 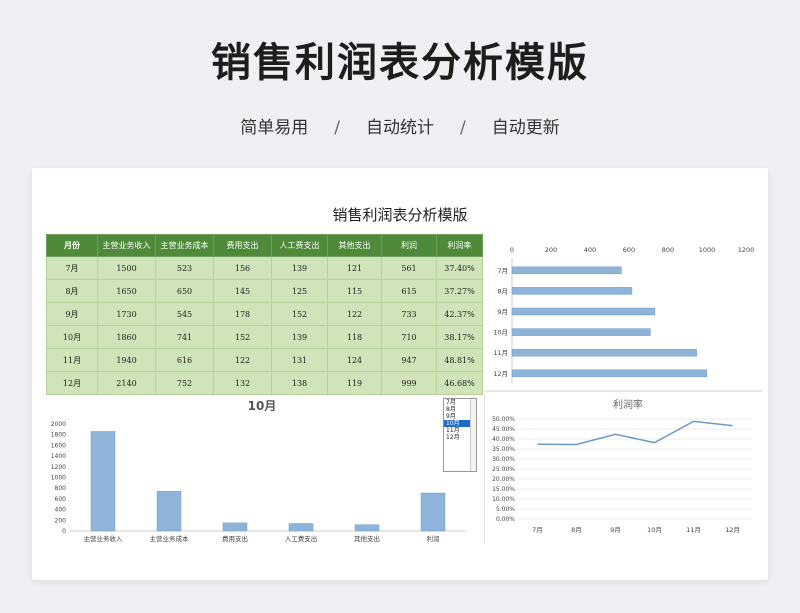 I want to click on y-tick-label: 11月, so click(x=500, y=353).